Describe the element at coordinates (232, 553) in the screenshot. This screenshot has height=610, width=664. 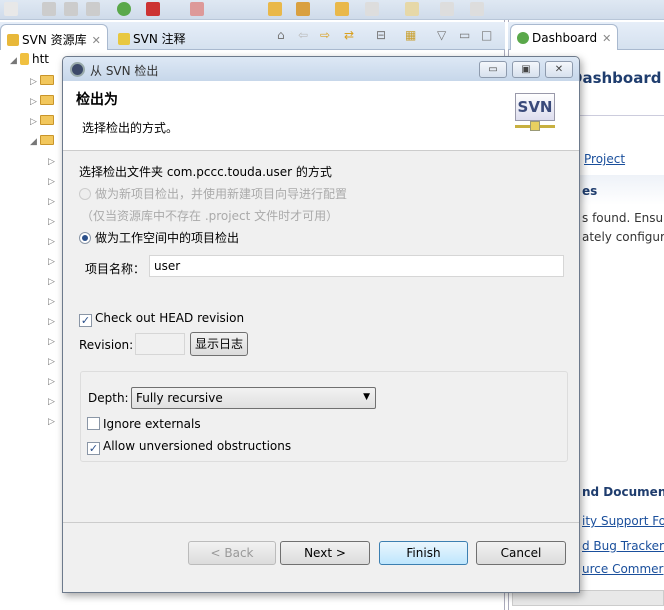
I see `back-button: < Back` at that location.